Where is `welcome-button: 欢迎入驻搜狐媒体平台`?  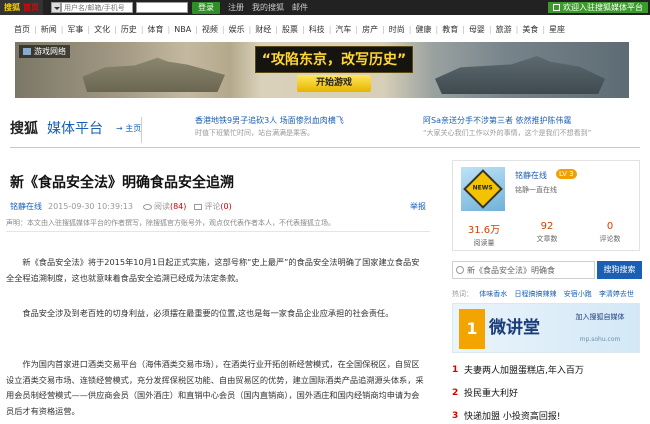 welcome-button: 欢迎入驻搜狐媒体平台 is located at coordinates (598, 7).